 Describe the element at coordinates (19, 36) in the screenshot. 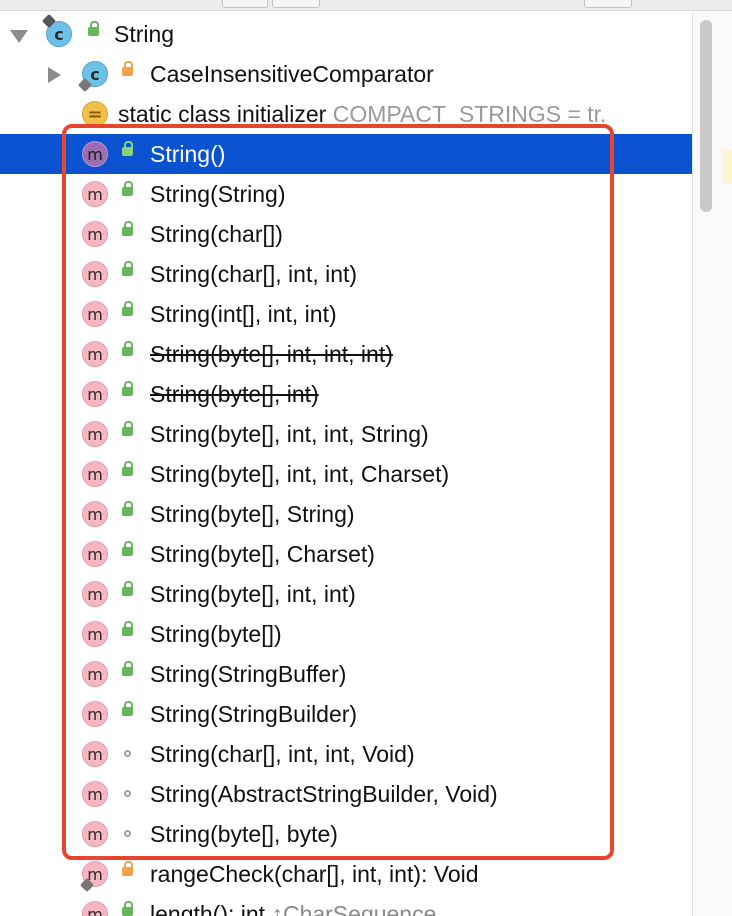

I see `expand-arrow-icon` at that location.